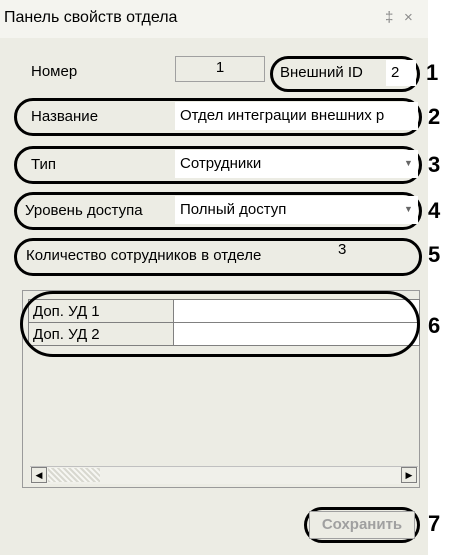 The height and width of the screenshot is (555, 449). What do you see at coordinates (296, 116) in the screenshot?
I see `name-input: Отдел интеграции внешних р` at bounding box center [296, 116].